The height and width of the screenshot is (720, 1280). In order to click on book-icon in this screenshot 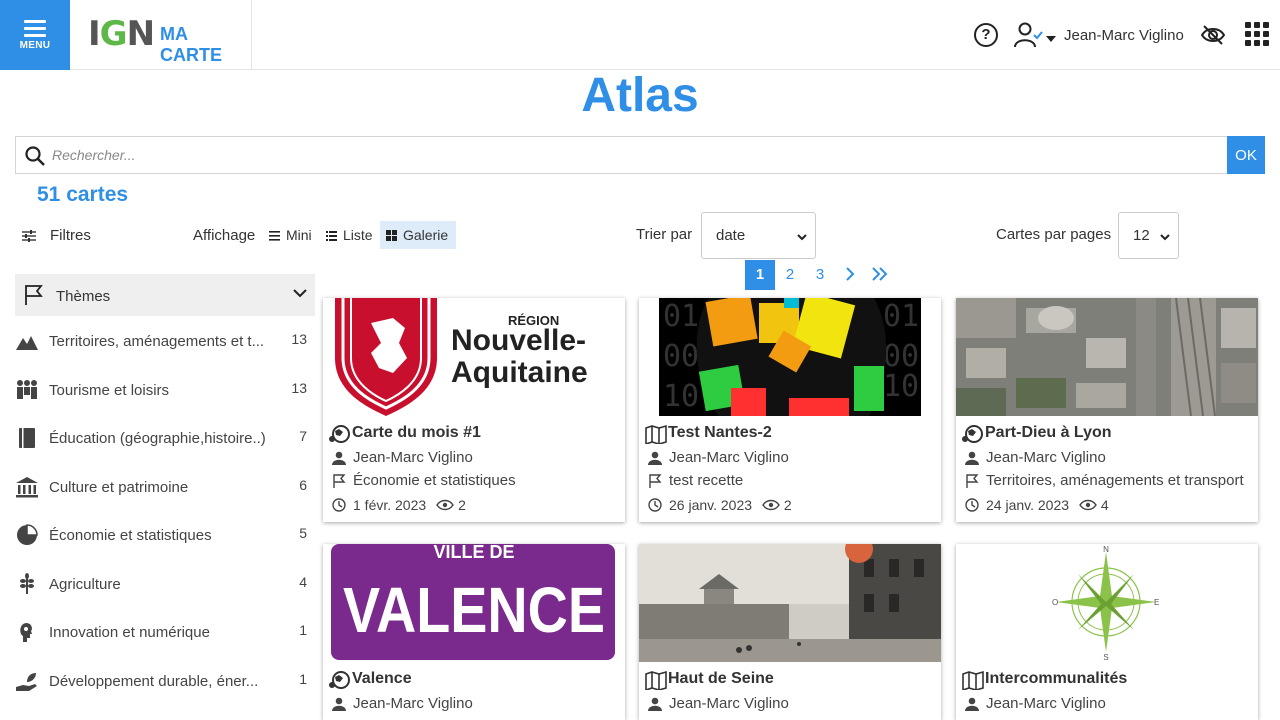, I will do `click(27, 438)`.